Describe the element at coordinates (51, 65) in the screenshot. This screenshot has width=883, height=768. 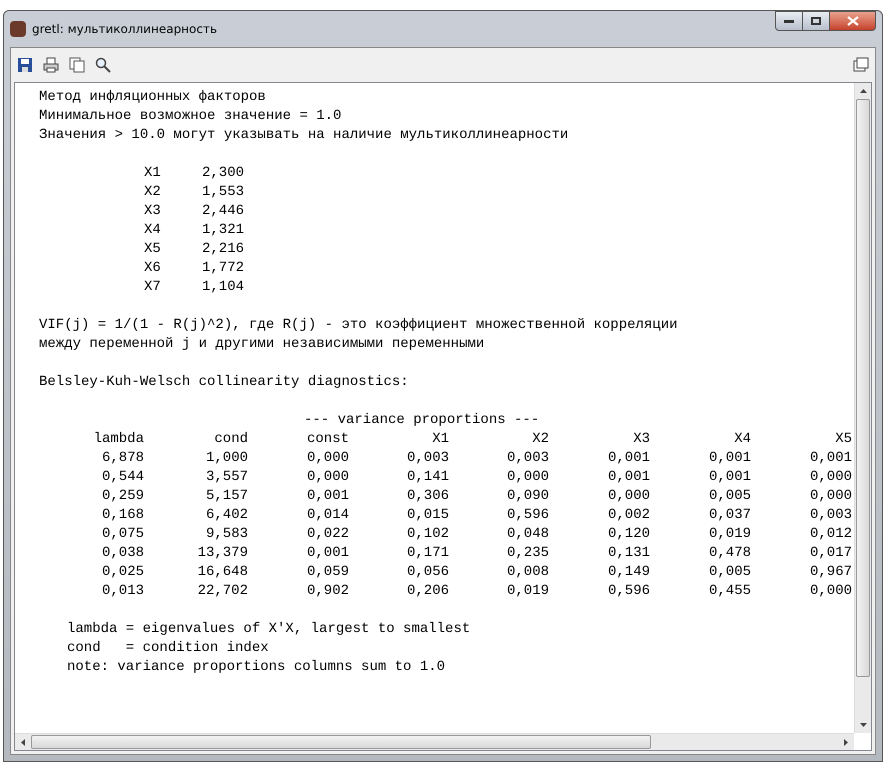
I see `print-icon` at that location.